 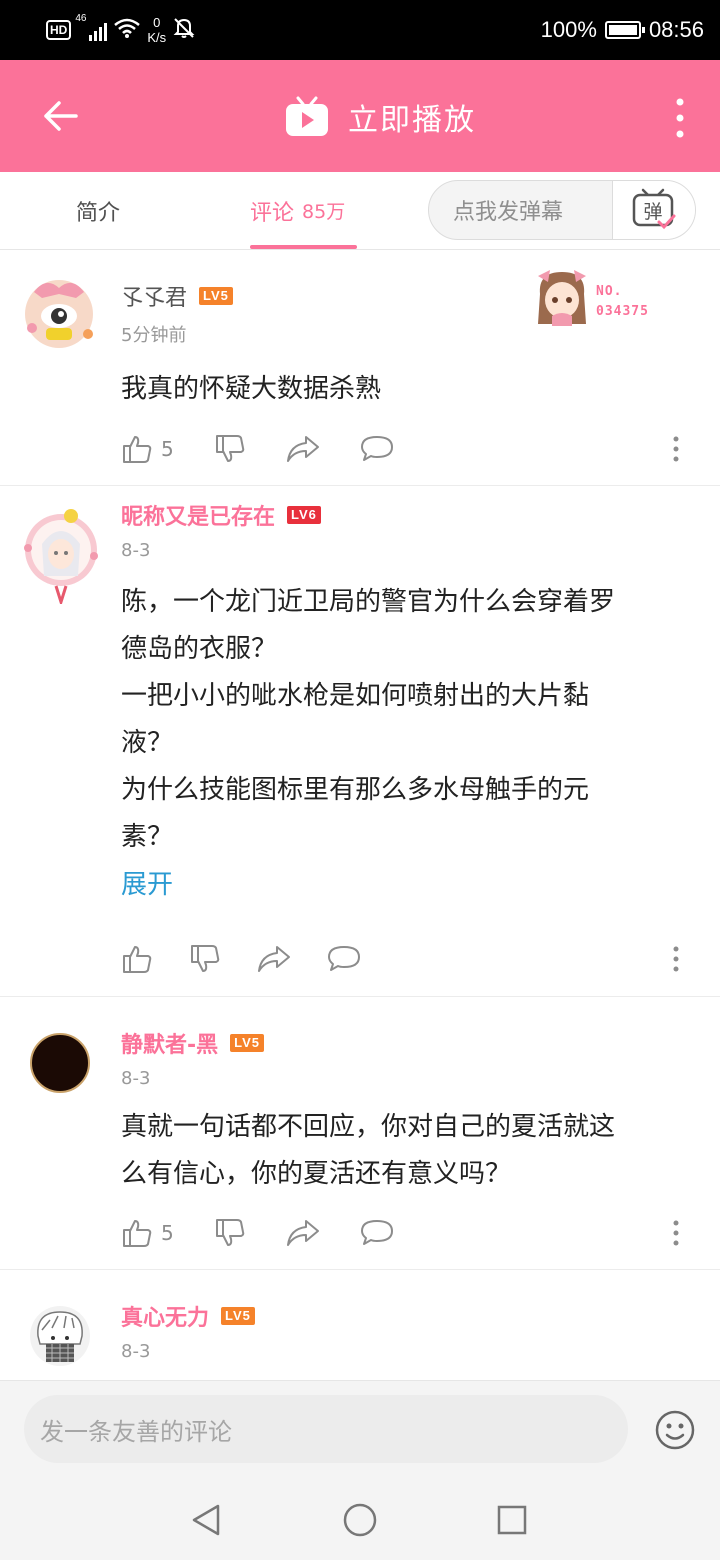 What do you see at coordinates (622, 311) in the screenshot?
I see `badge-number: 034375` at bounding box center [622, 311].